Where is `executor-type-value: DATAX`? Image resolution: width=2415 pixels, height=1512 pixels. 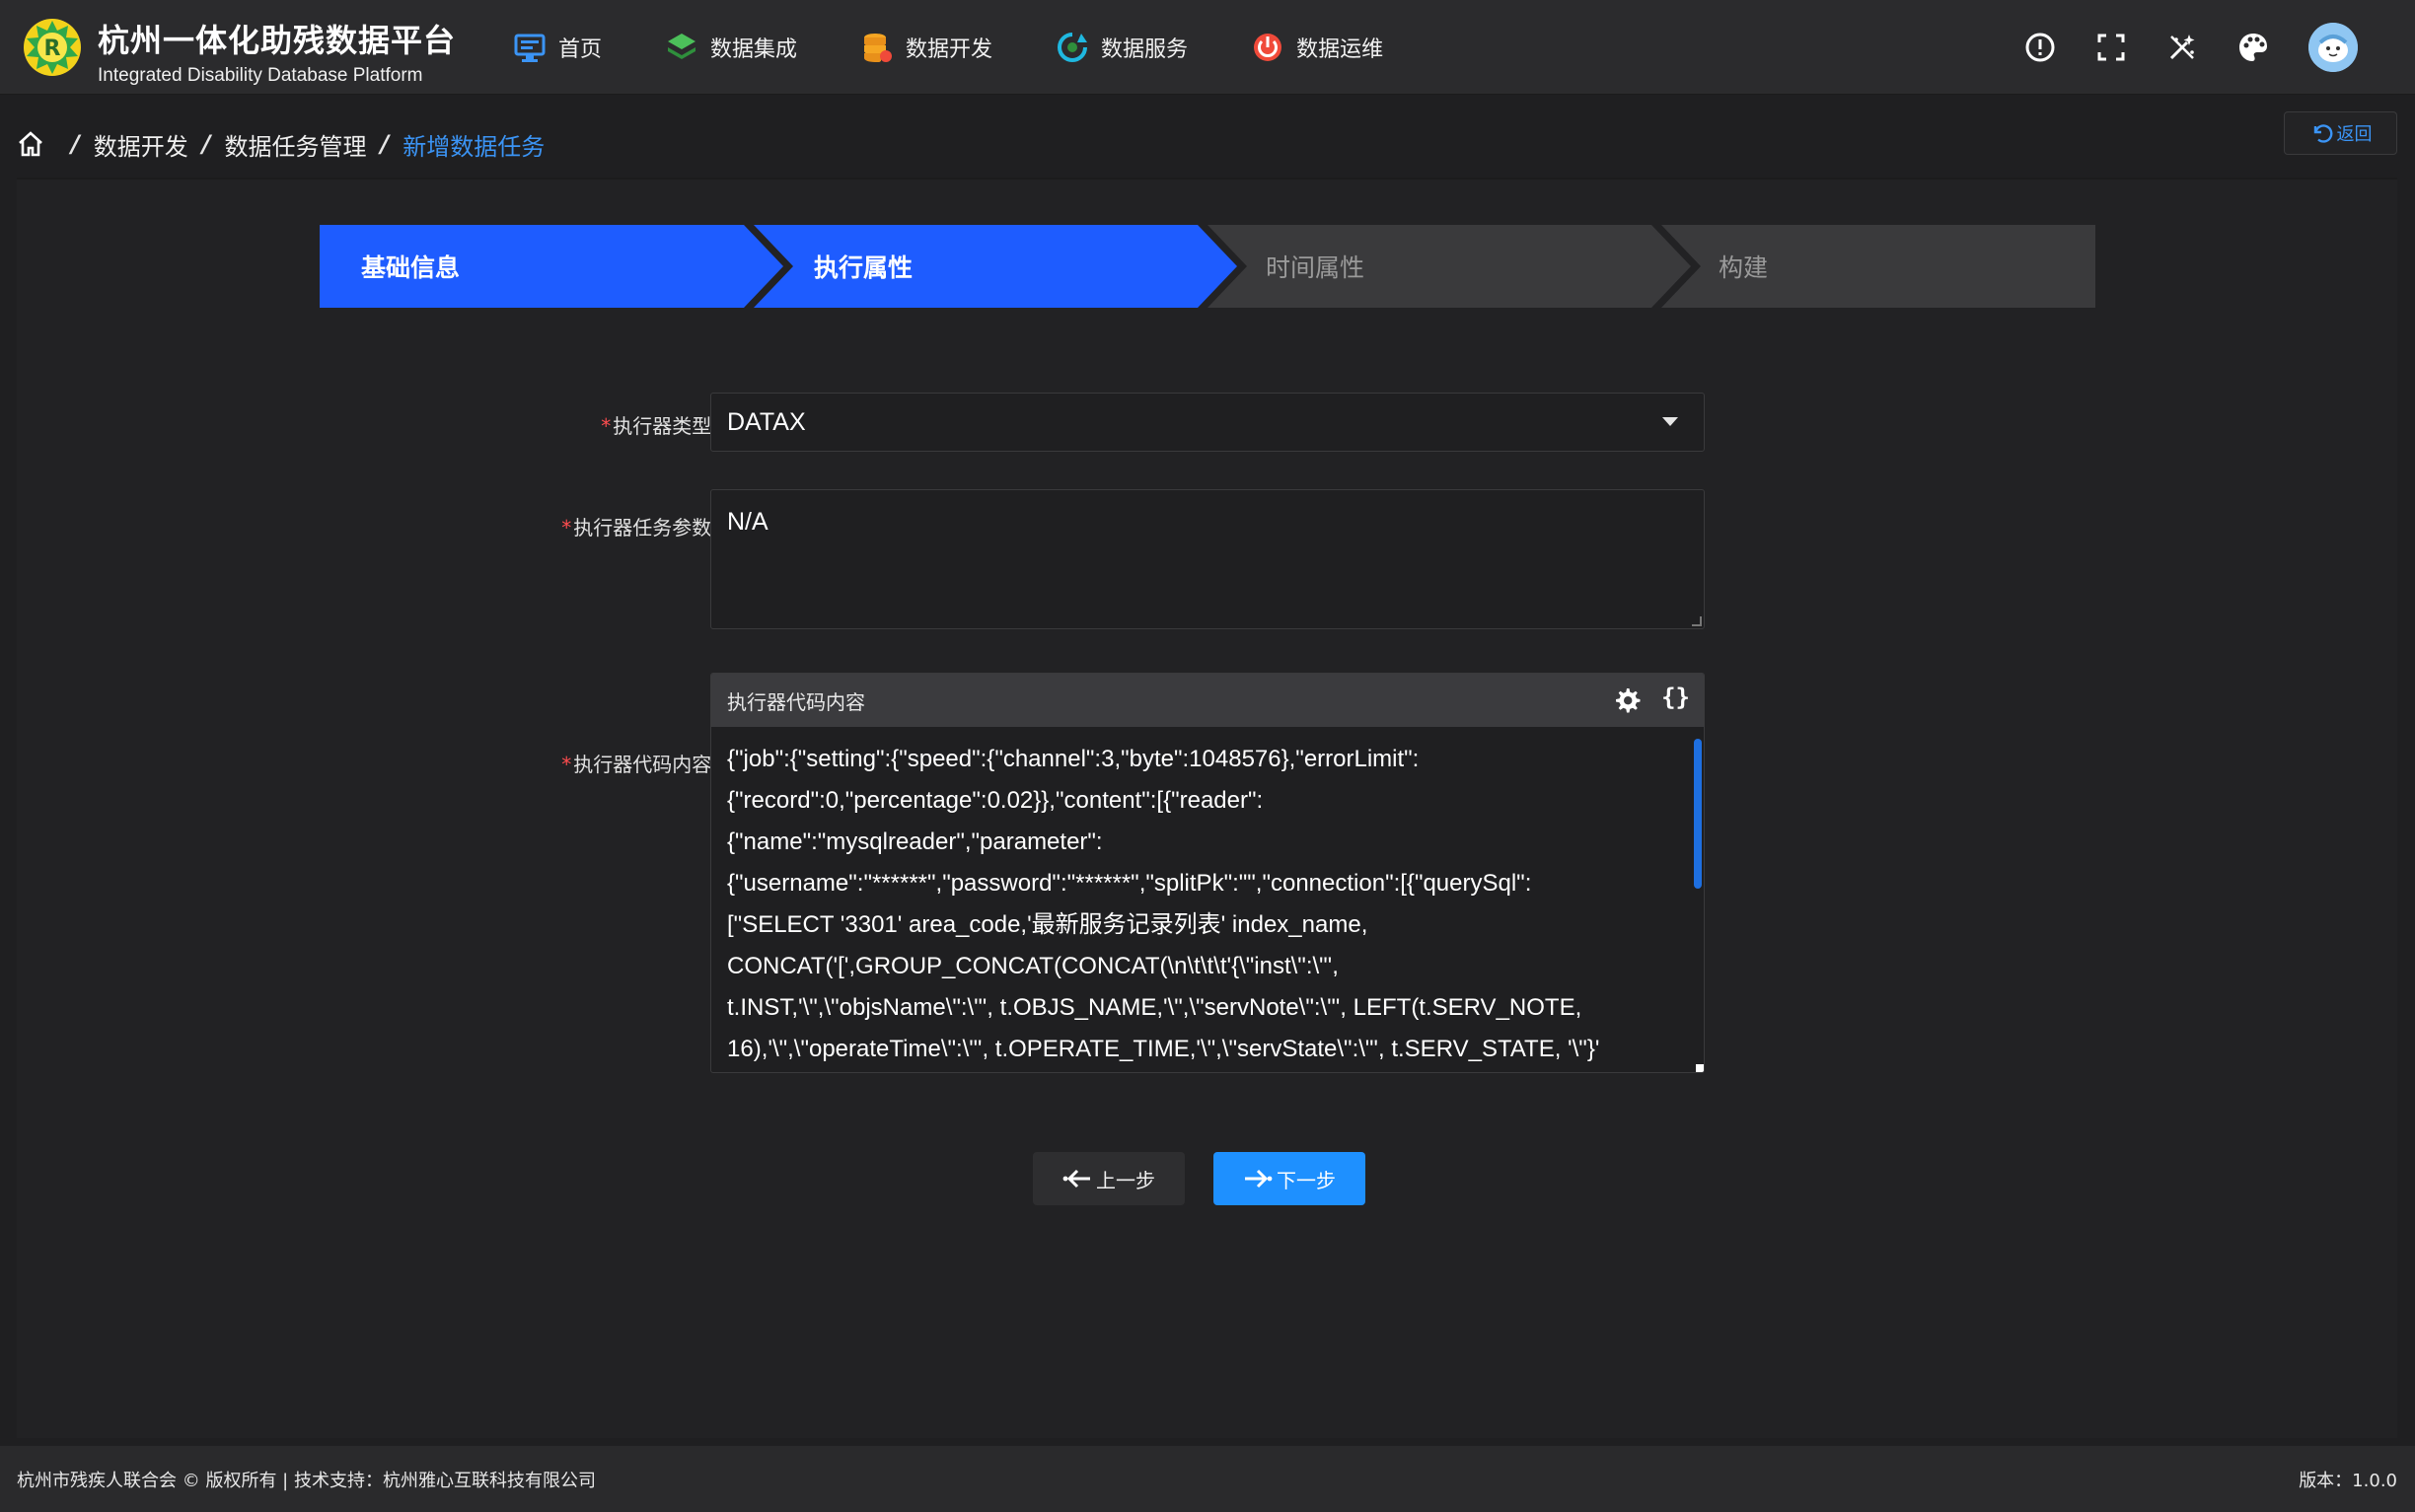
executor-type-value: DATAX is located at coordinates (767, 421).